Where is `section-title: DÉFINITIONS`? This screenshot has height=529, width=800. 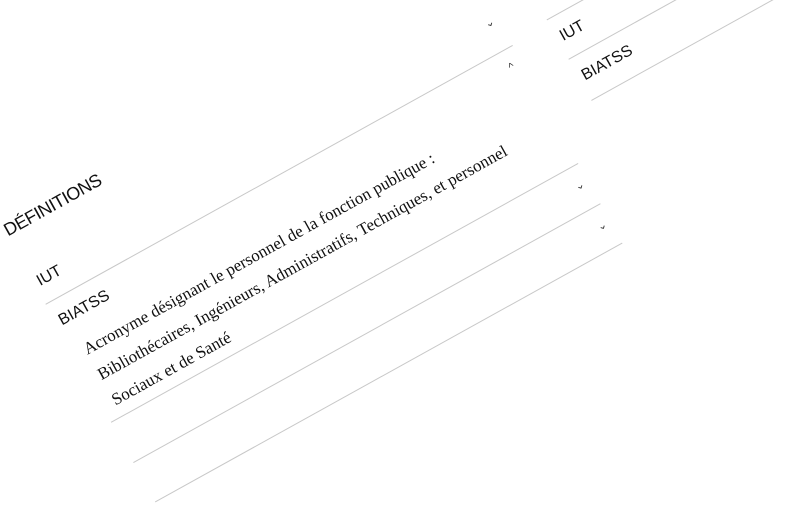
section-title: DÉFINITIONS is located at coordinates (52, 204).